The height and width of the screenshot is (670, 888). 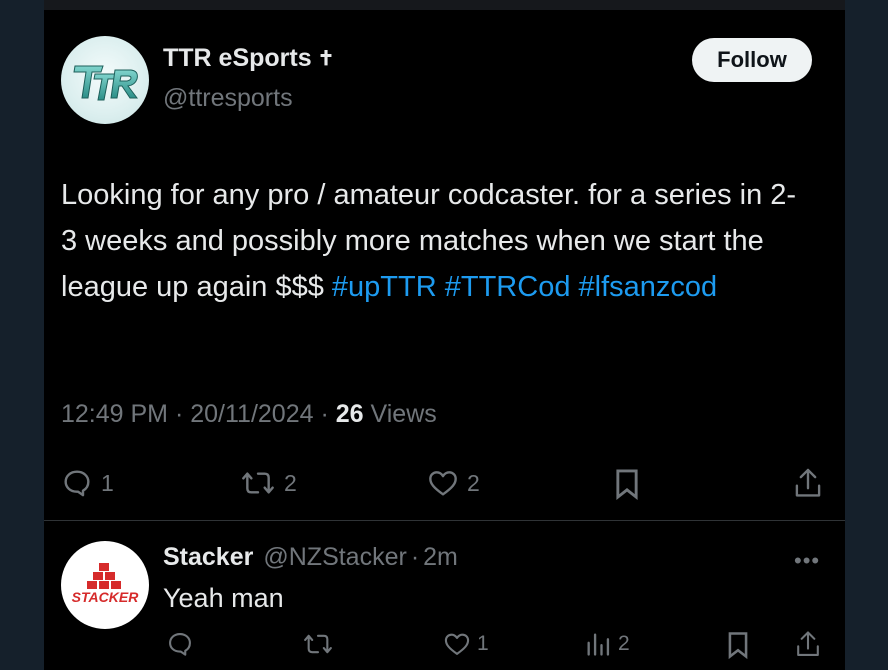 I want to click on author-handle: @ttresports, so click(x=228, y=98).